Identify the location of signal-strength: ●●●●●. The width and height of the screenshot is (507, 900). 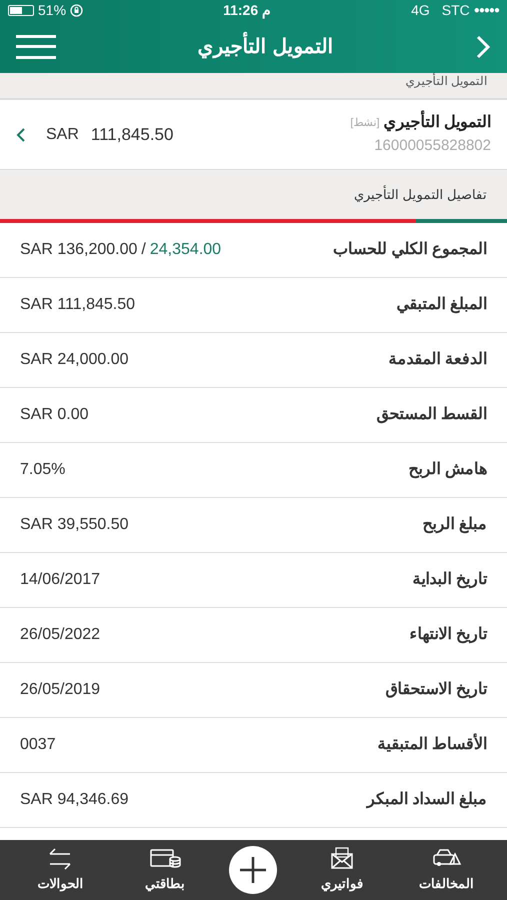
(486, 11).